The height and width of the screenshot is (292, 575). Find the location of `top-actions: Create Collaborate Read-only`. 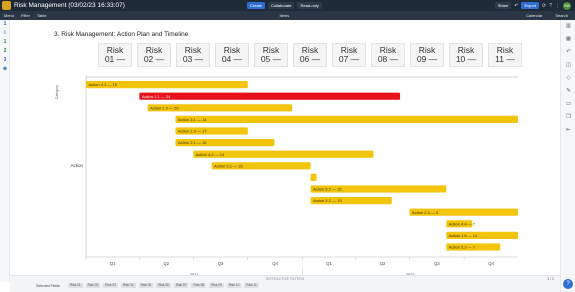

top-actions: Create Collaborate Read-only is located at coordinates (284, 5).